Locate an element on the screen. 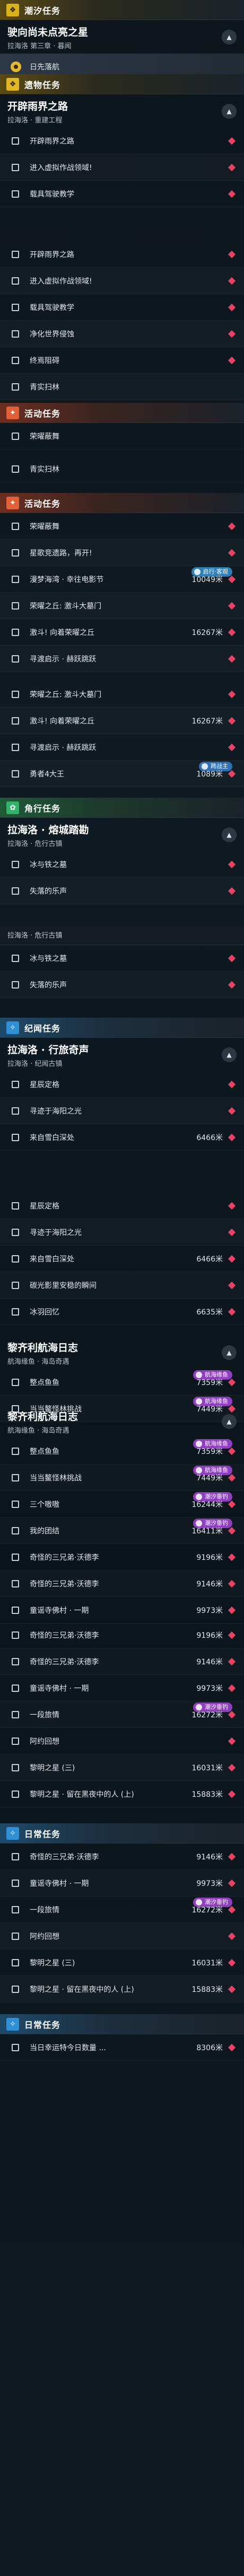 Image resolution: width=244 pixels, height=2576 pixels. quest-title-block: 拉海洛 · 熔城踏勘 拉海洛 · 危行古镇 ▲ is located at coordinates (122, 834).